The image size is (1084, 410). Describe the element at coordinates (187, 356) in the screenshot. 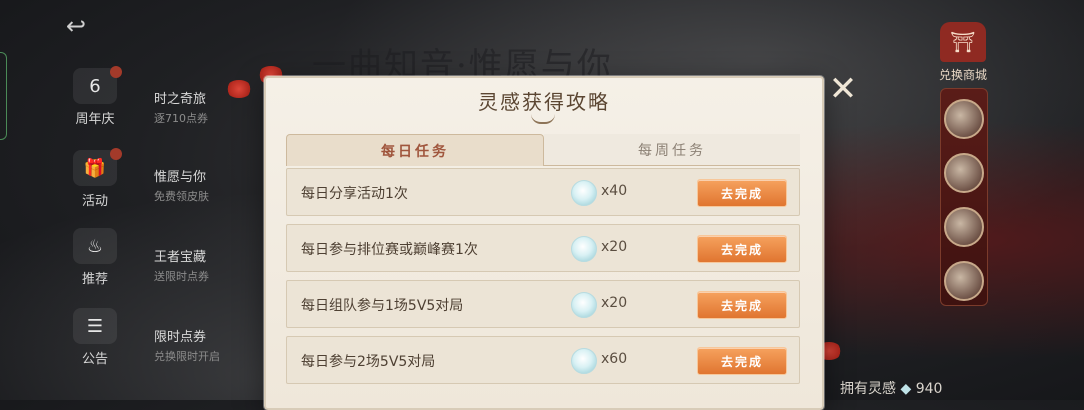

I see `sub-item-desc: 兑换限时开启` at that location.